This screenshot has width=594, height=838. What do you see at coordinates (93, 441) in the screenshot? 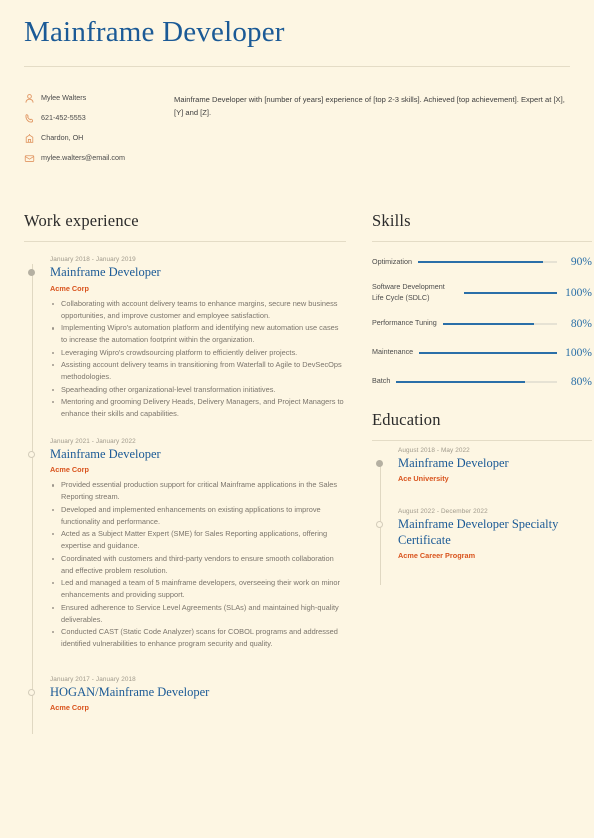
I see `work-item-date: January 2021 - January 2022` at bounding box center [93, 441].